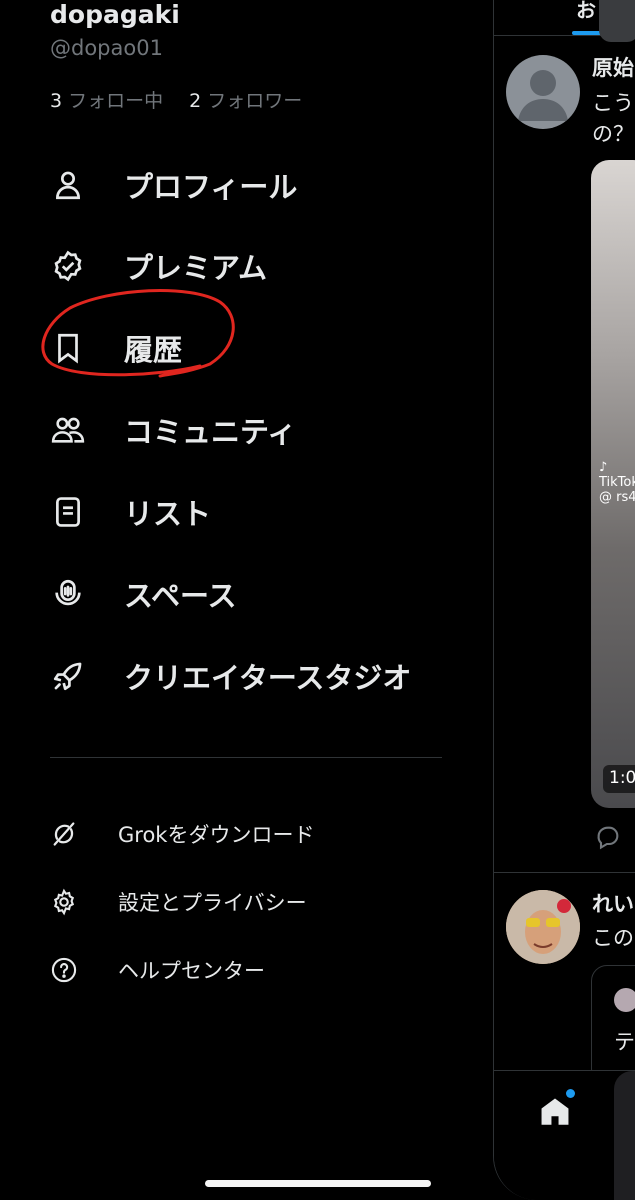 Image resolution: width=635 pixels, height=1200 pixels. I want to click on user-photo, so click(543, 927).